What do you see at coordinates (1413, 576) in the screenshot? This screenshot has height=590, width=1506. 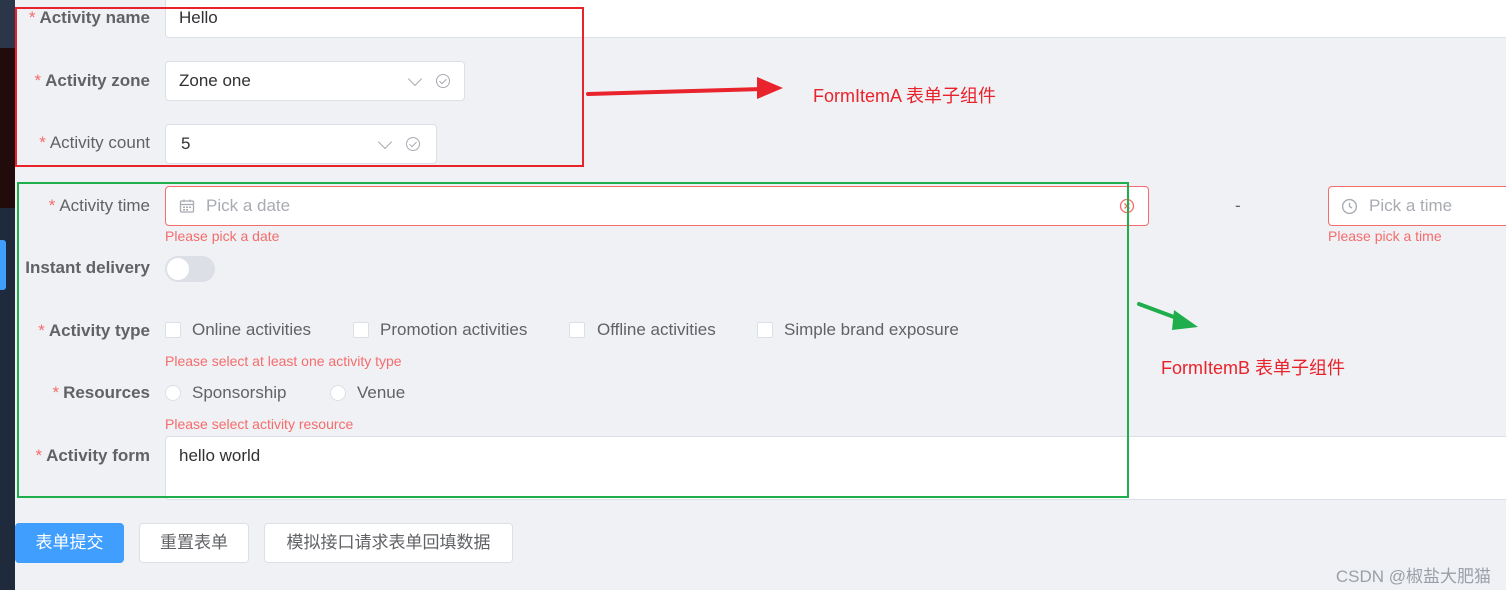 I see `watermark-text: CSDN @椒盐大肥猫` at bounding box center [1413, 576].